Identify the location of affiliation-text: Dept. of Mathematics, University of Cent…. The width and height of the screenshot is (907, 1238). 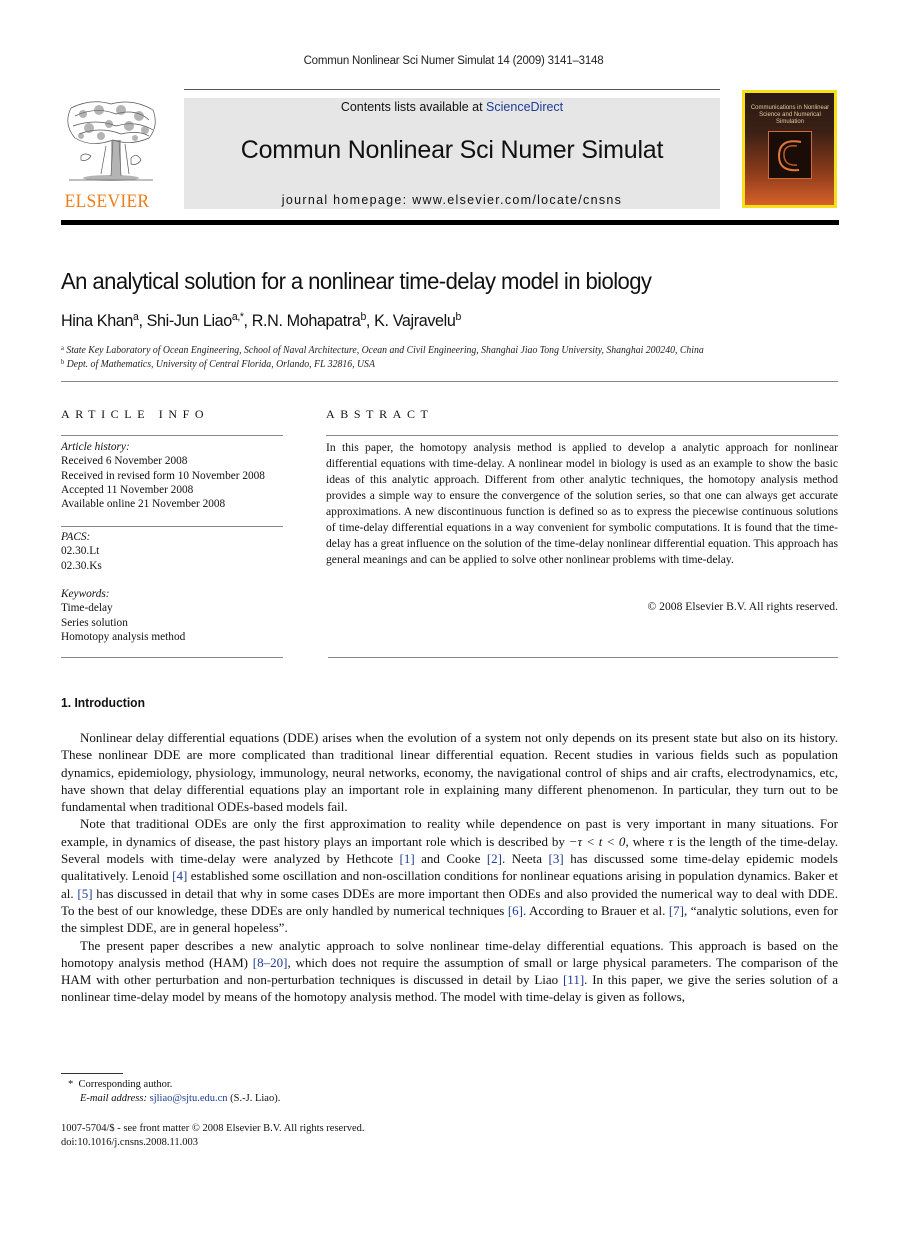
(220, 364).